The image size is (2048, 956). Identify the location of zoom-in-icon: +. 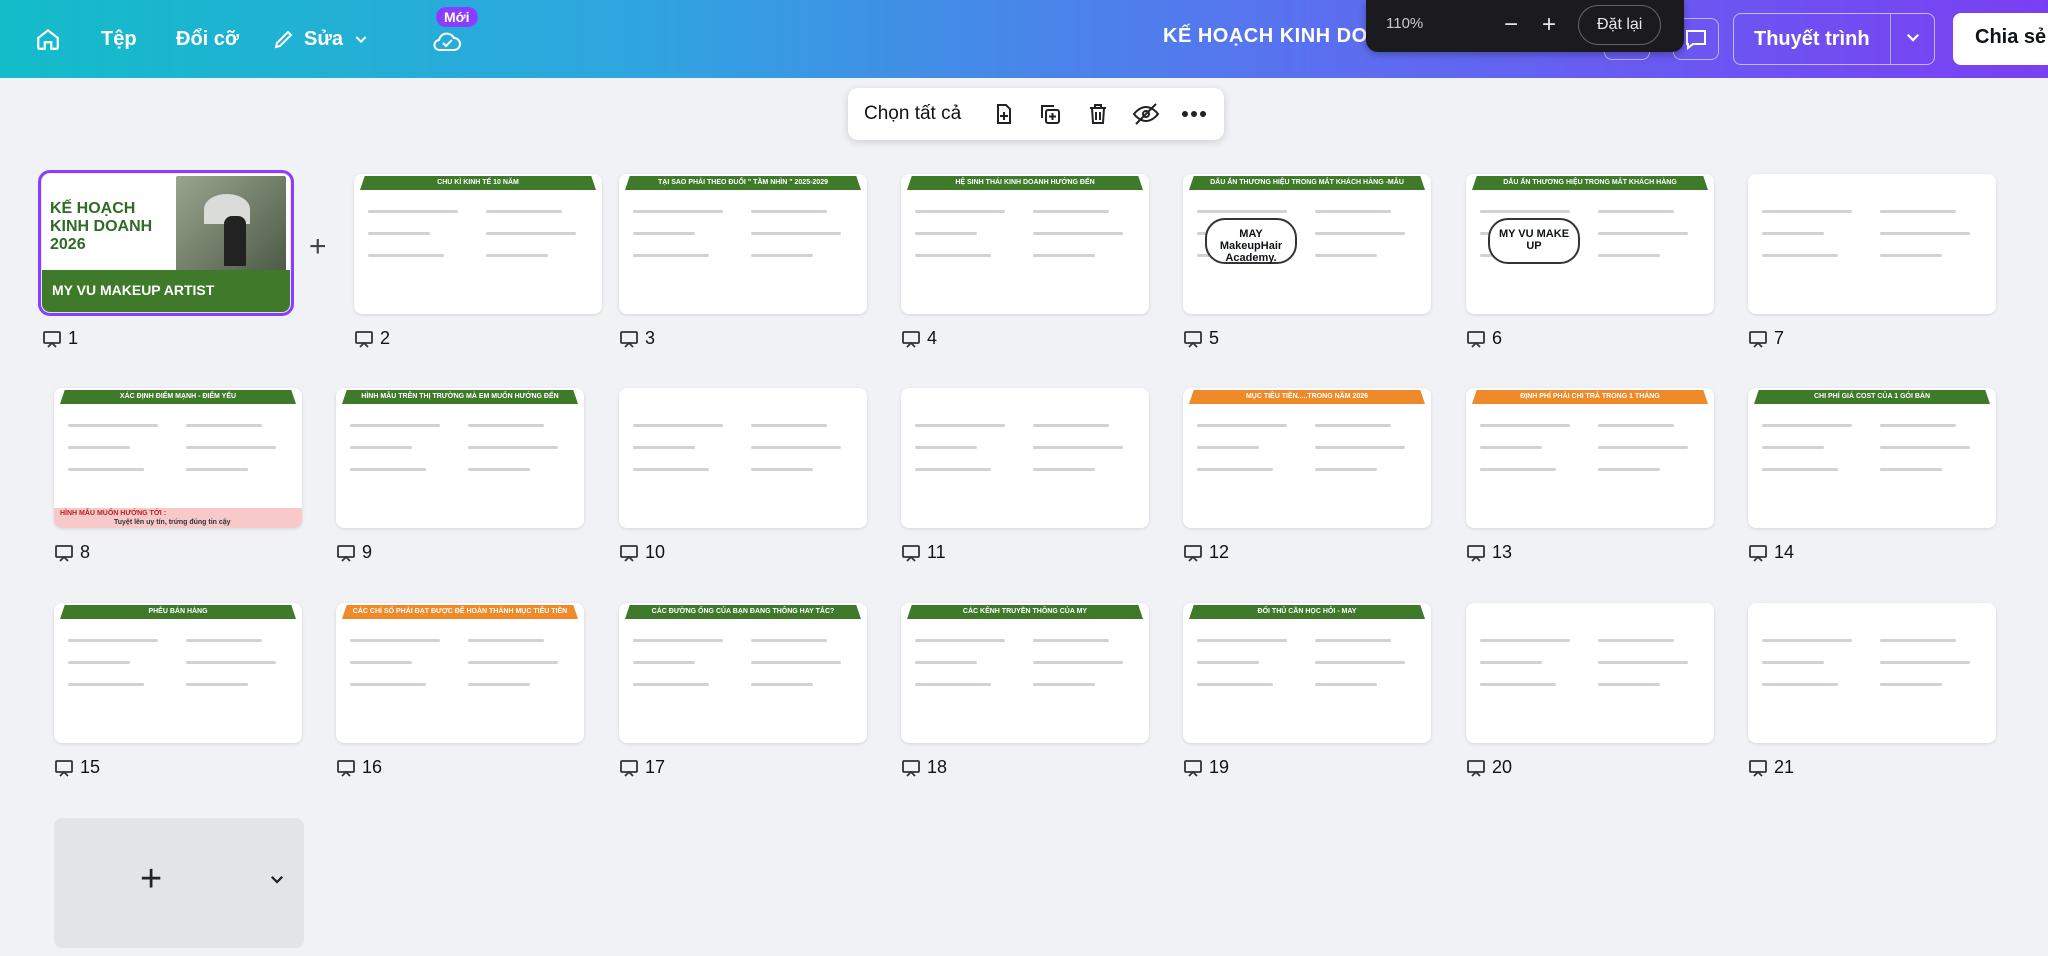
(1549, 25).